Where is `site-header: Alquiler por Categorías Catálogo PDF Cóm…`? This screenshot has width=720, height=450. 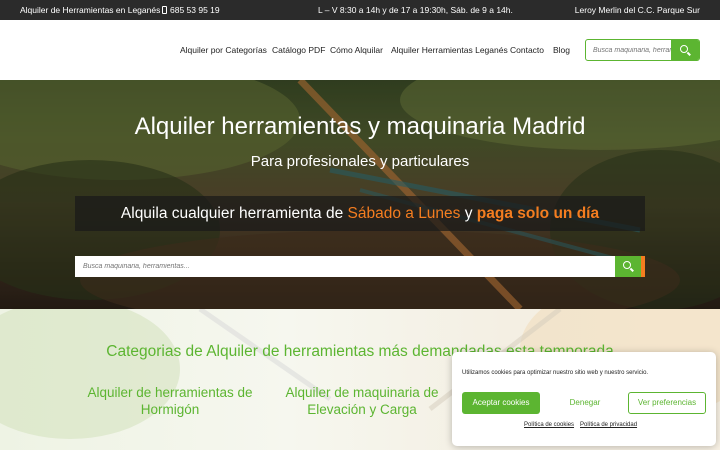 site-header: Alquiler por Categorías Catálogo PDF Cóm… is located at coordinates (360, 50).